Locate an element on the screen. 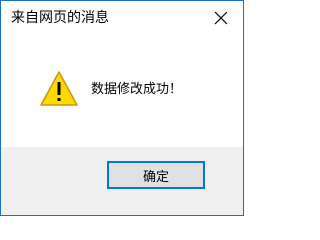  ok-button: 确定 is located at coordinates (156, 175).